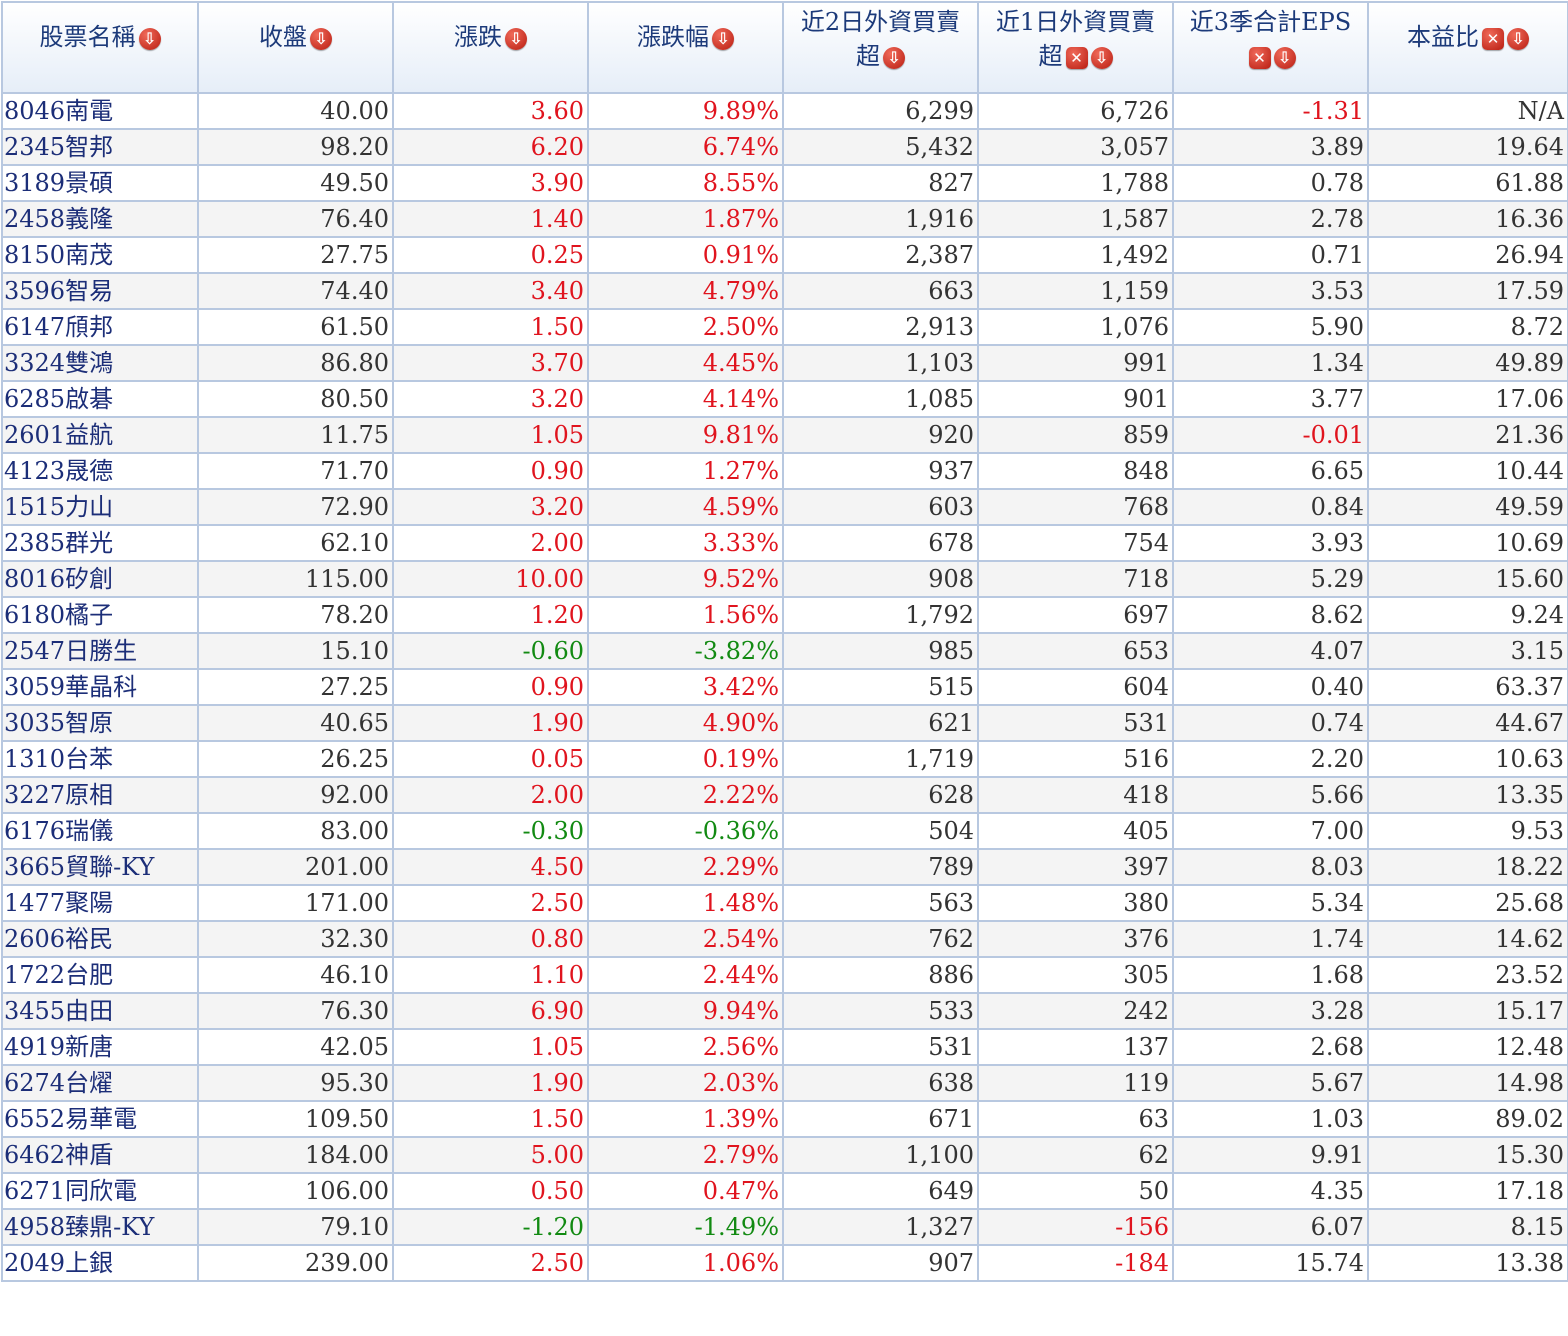 This screenshot has height=1336, width=1568. I want to click on change-pct-cell: 4.59%, so click(685, 507).